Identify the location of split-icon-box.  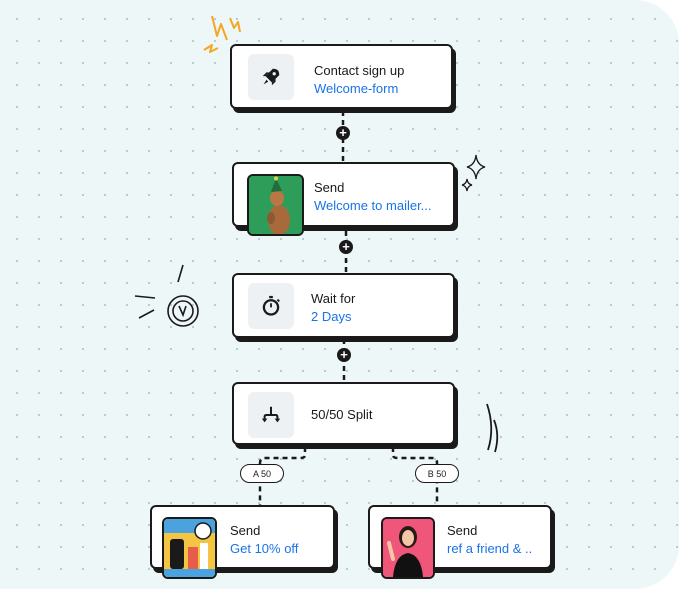
(271, 415).